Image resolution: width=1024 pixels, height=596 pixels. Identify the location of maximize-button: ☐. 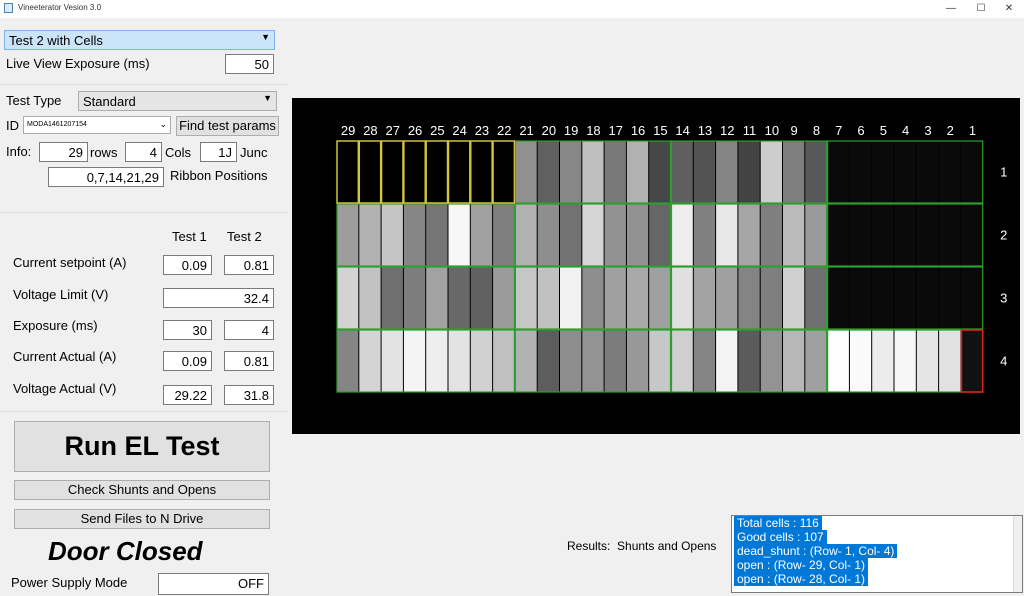
(981, 9).